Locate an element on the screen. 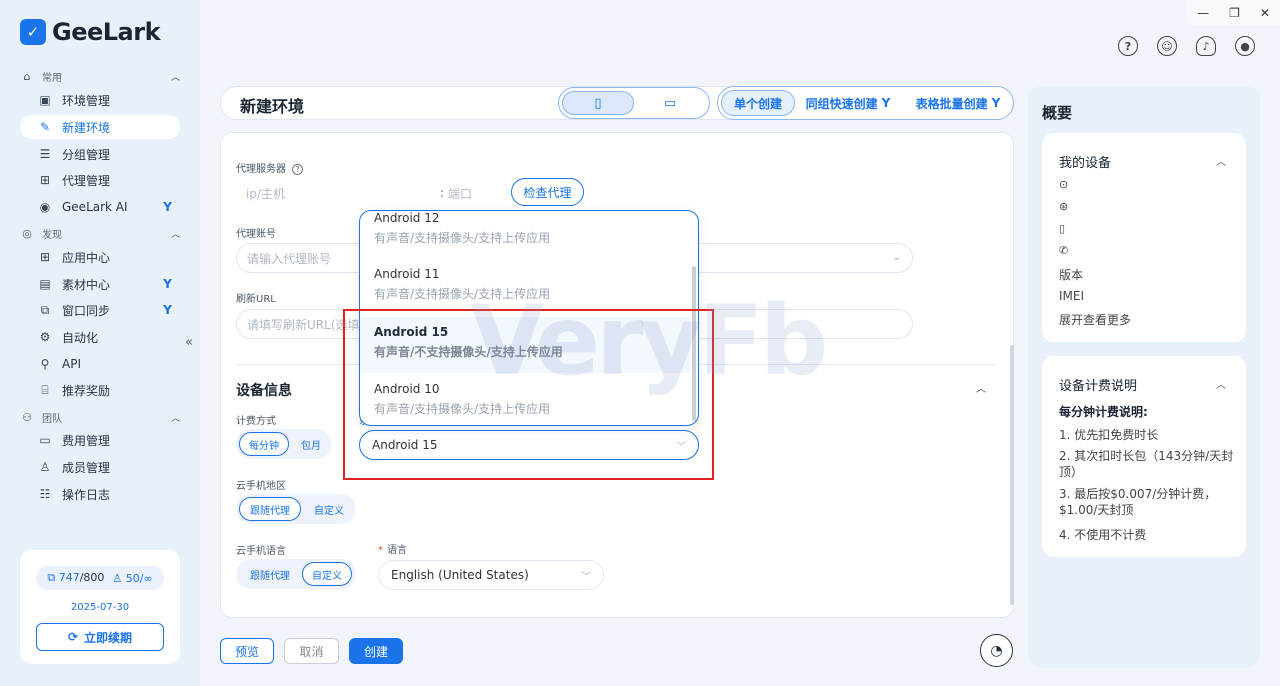  form-scrollbar is located at coordinates (1012, 475).